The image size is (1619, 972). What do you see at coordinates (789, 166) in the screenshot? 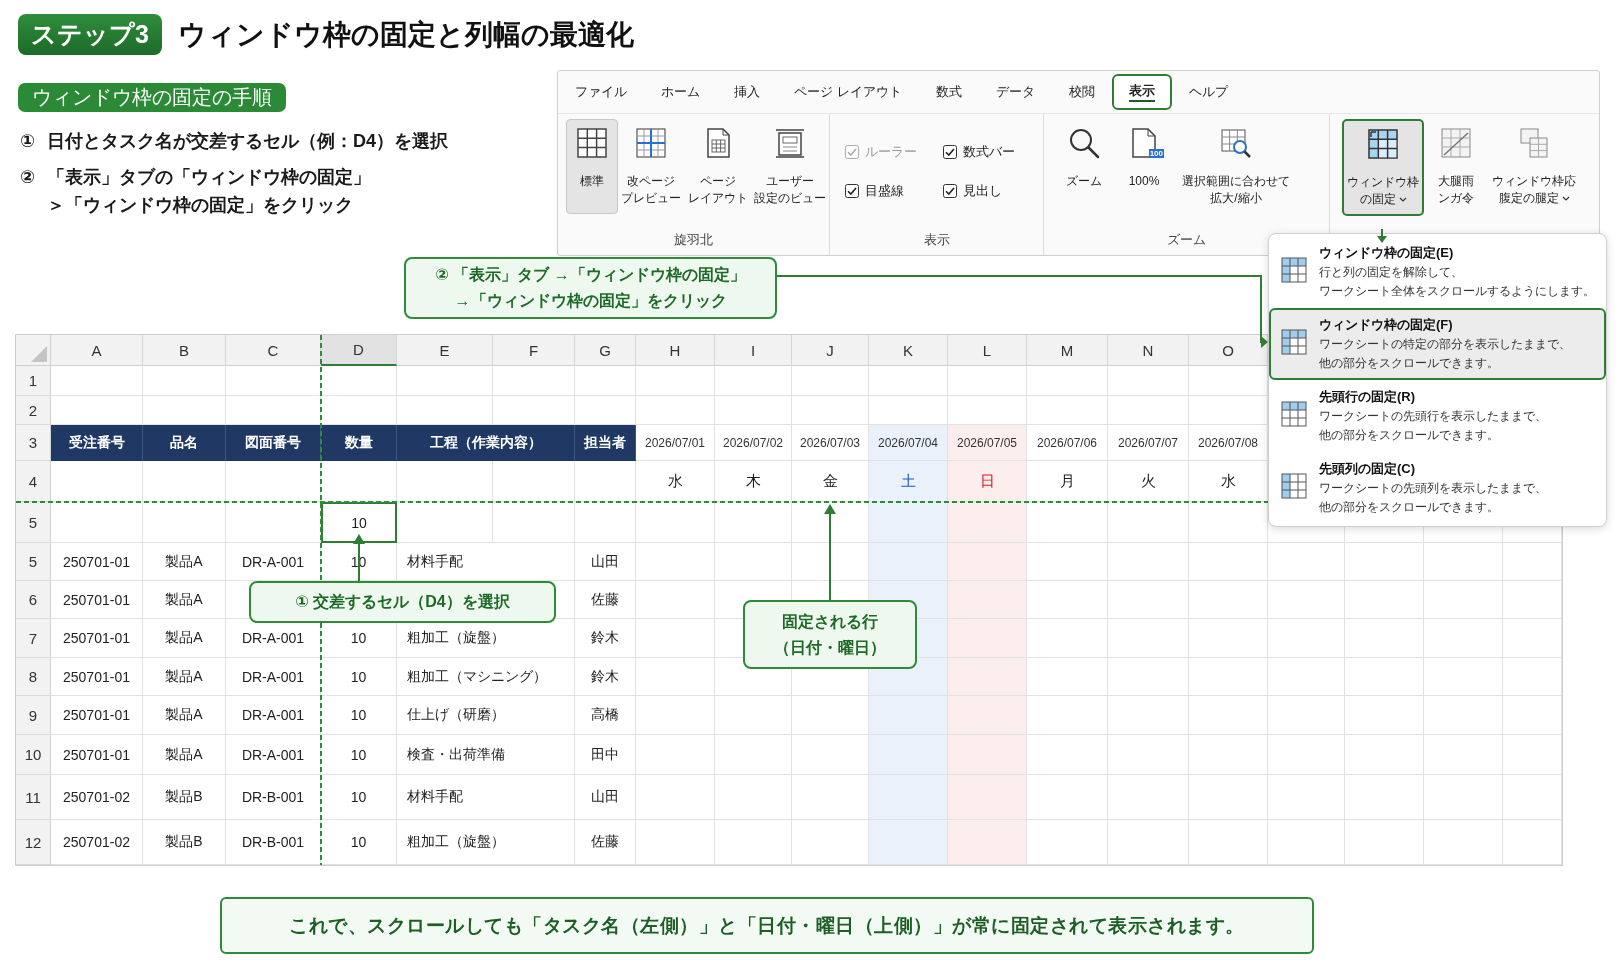
I see `ribbon-button: ユーザー 設定のビュー` at bounding box center [789, 166].